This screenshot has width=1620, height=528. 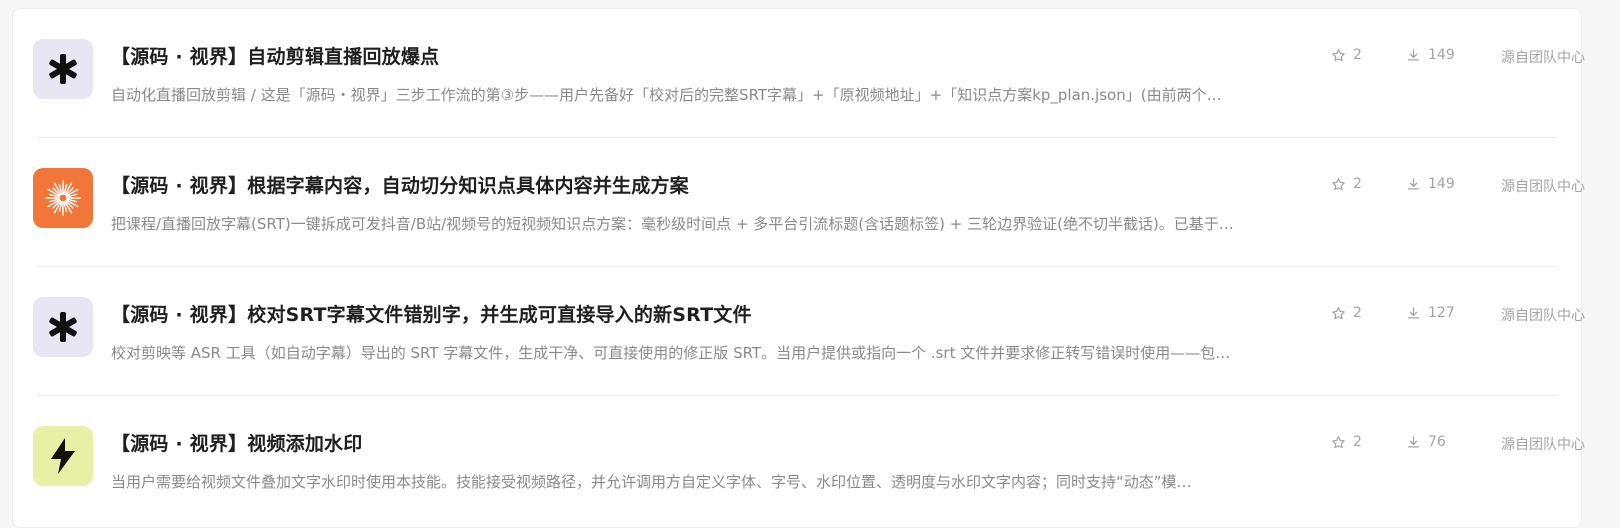 What do you see at coordinates (1437, 442) in the screenshot?
I see `download-count-value: 76` at bounding box center [1437, 442].